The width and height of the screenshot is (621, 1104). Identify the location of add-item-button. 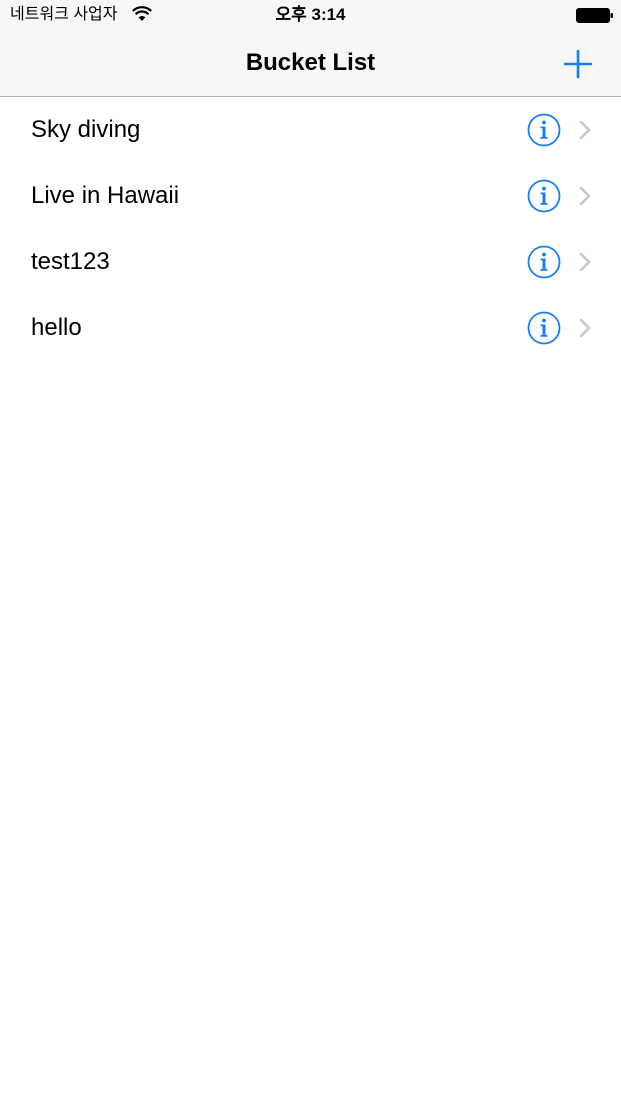
(578, 64).